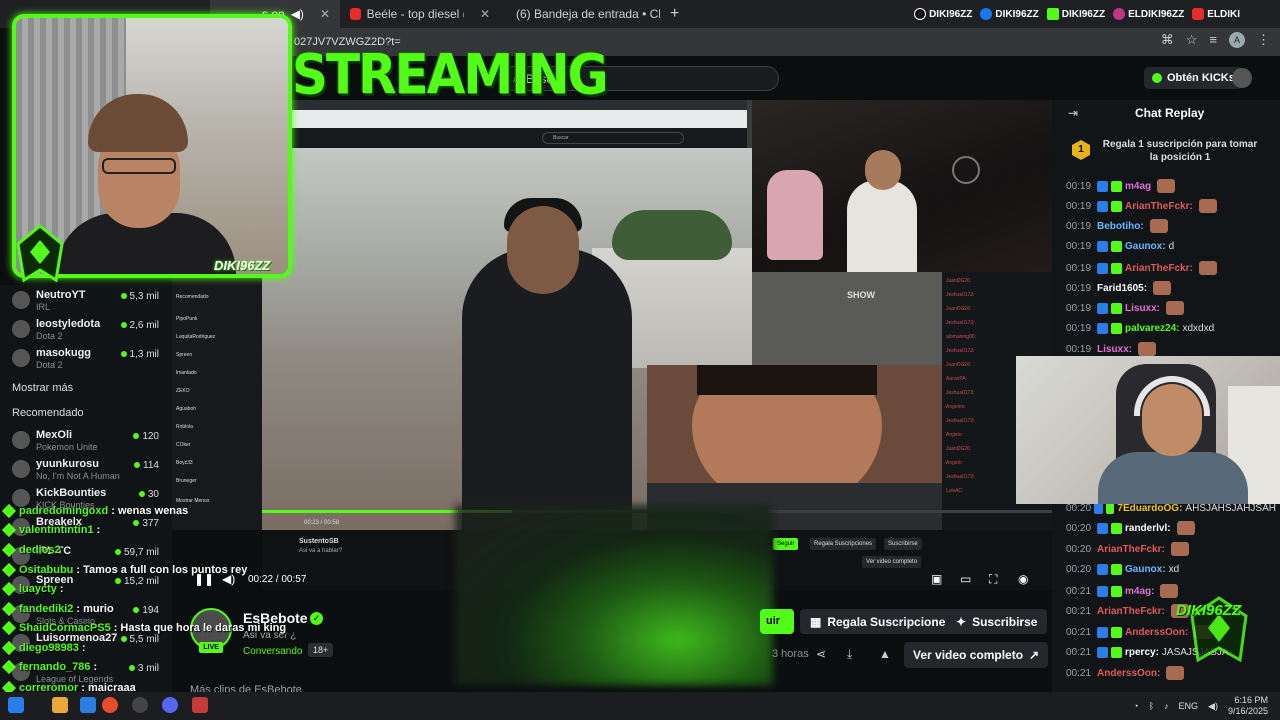 The image size is (1280, 720). What do you see at coordinates (976, 655) in the screenshot?
I see `full-video-button: Ver video completo ↗` at bounding box center [976, 655].